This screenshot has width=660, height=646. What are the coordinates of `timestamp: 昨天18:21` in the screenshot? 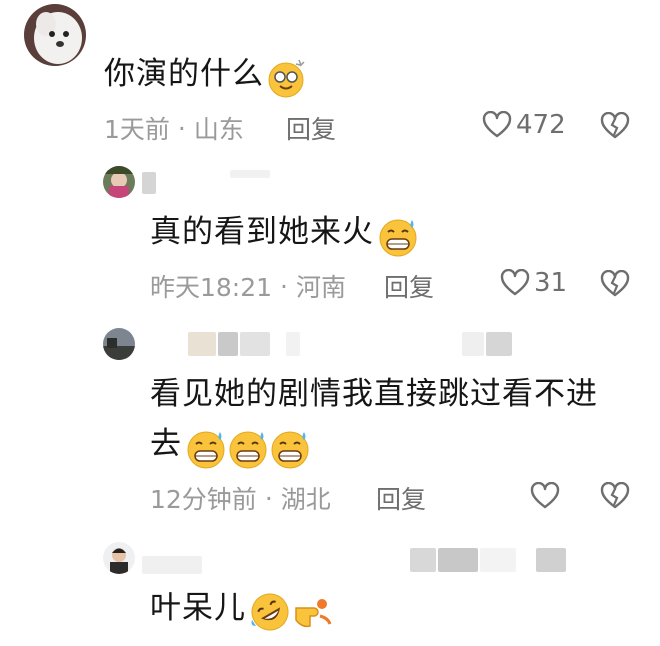 It's located at (211, 287).